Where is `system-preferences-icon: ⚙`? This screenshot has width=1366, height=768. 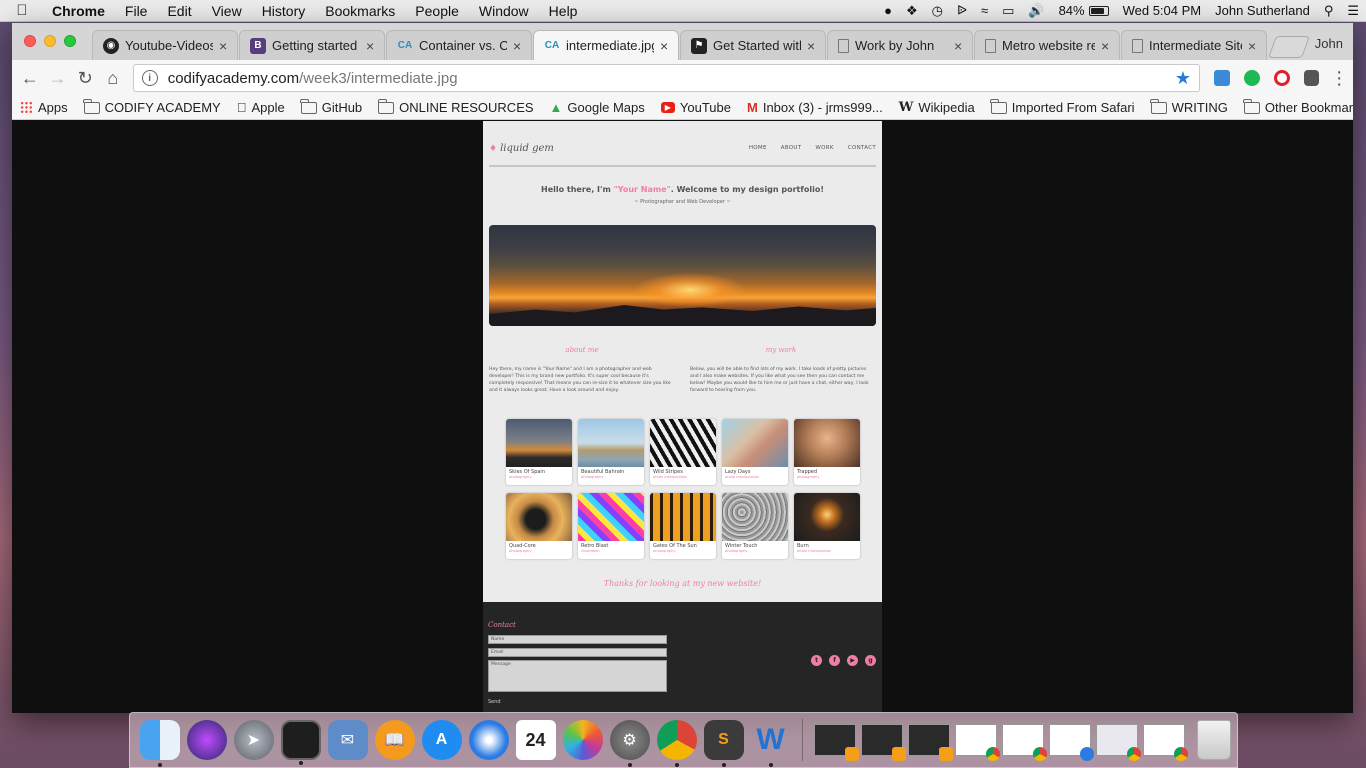
system-preferences-icon: ⚙ is located at coordinates (629, 743).